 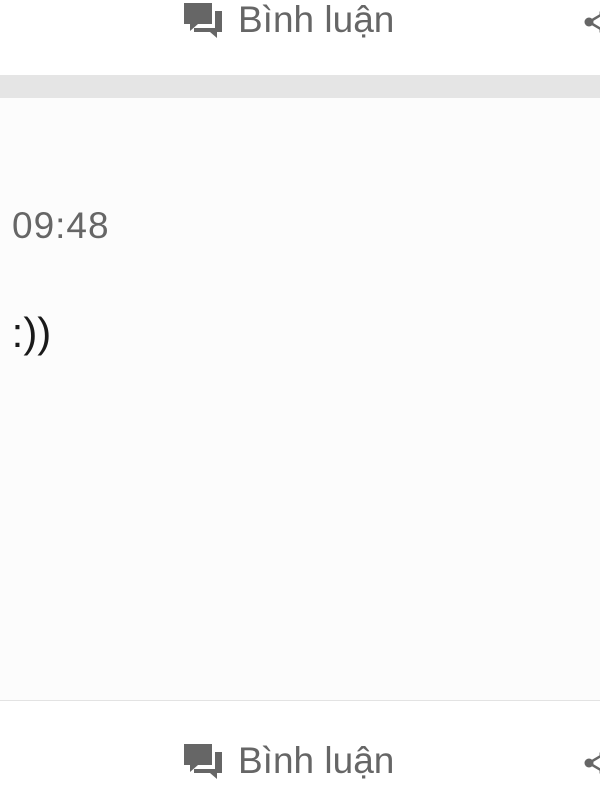 I want to click on card-gap, so click(x=300, y=682).